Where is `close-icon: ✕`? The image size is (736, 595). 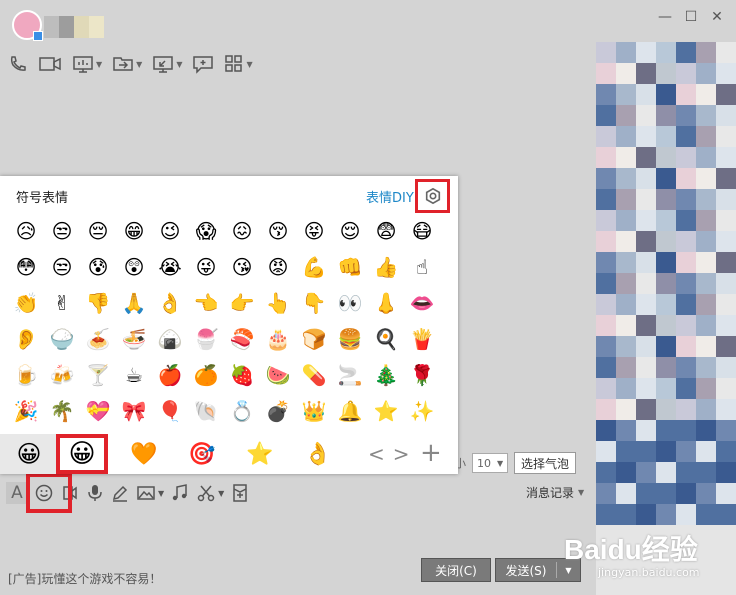
close-icon: ✕ is located at coordinates (717, 17).